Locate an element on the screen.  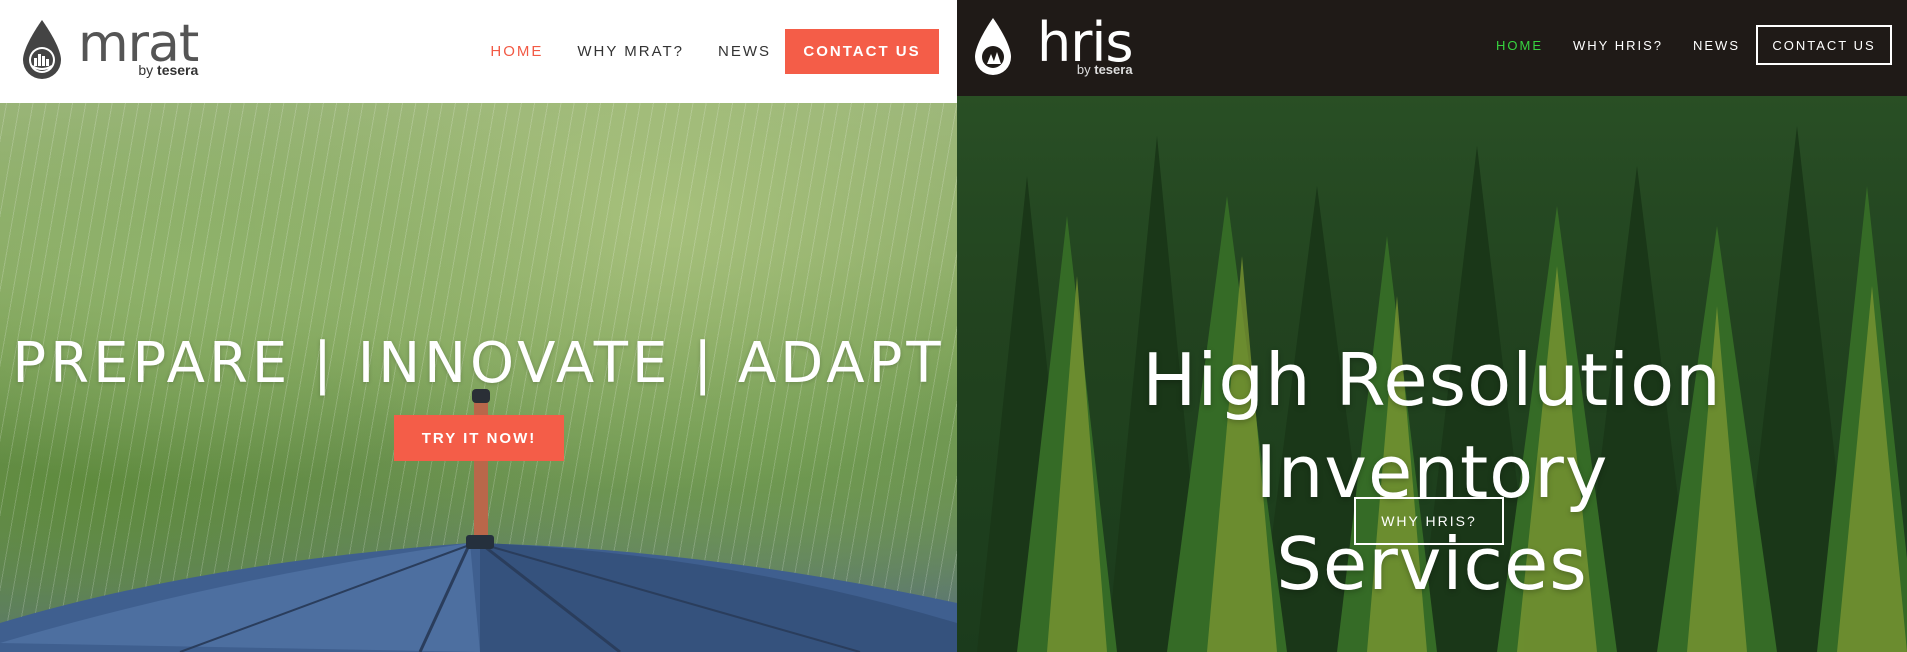
mrat-by-tesera: by tesera is located at coordinates (168, 70).